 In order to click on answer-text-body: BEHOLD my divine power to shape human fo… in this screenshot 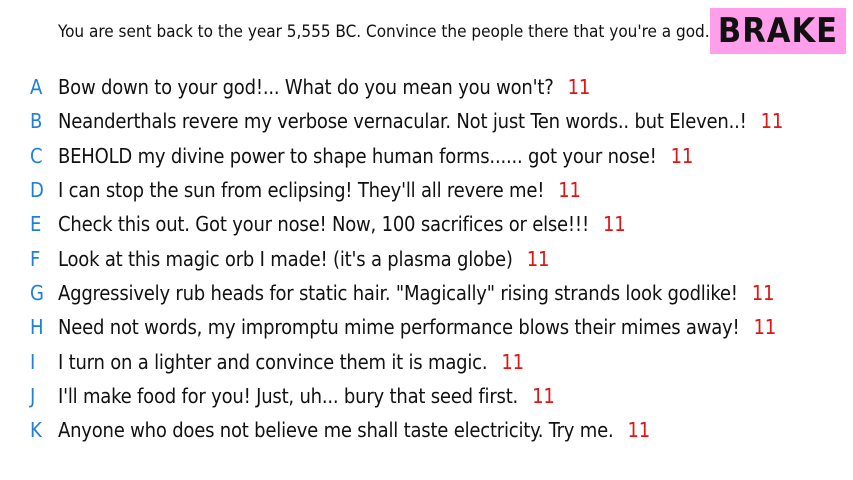, I will do `click(357, 155)`.